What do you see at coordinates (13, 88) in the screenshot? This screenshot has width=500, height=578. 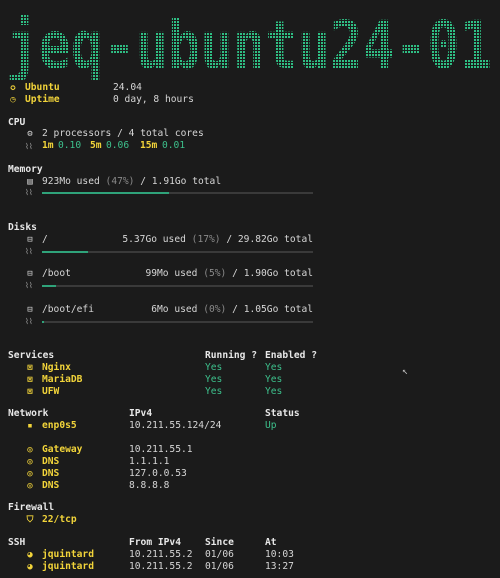 I see `ubuntu-icon: ✪` at bounding box center [13, 88].